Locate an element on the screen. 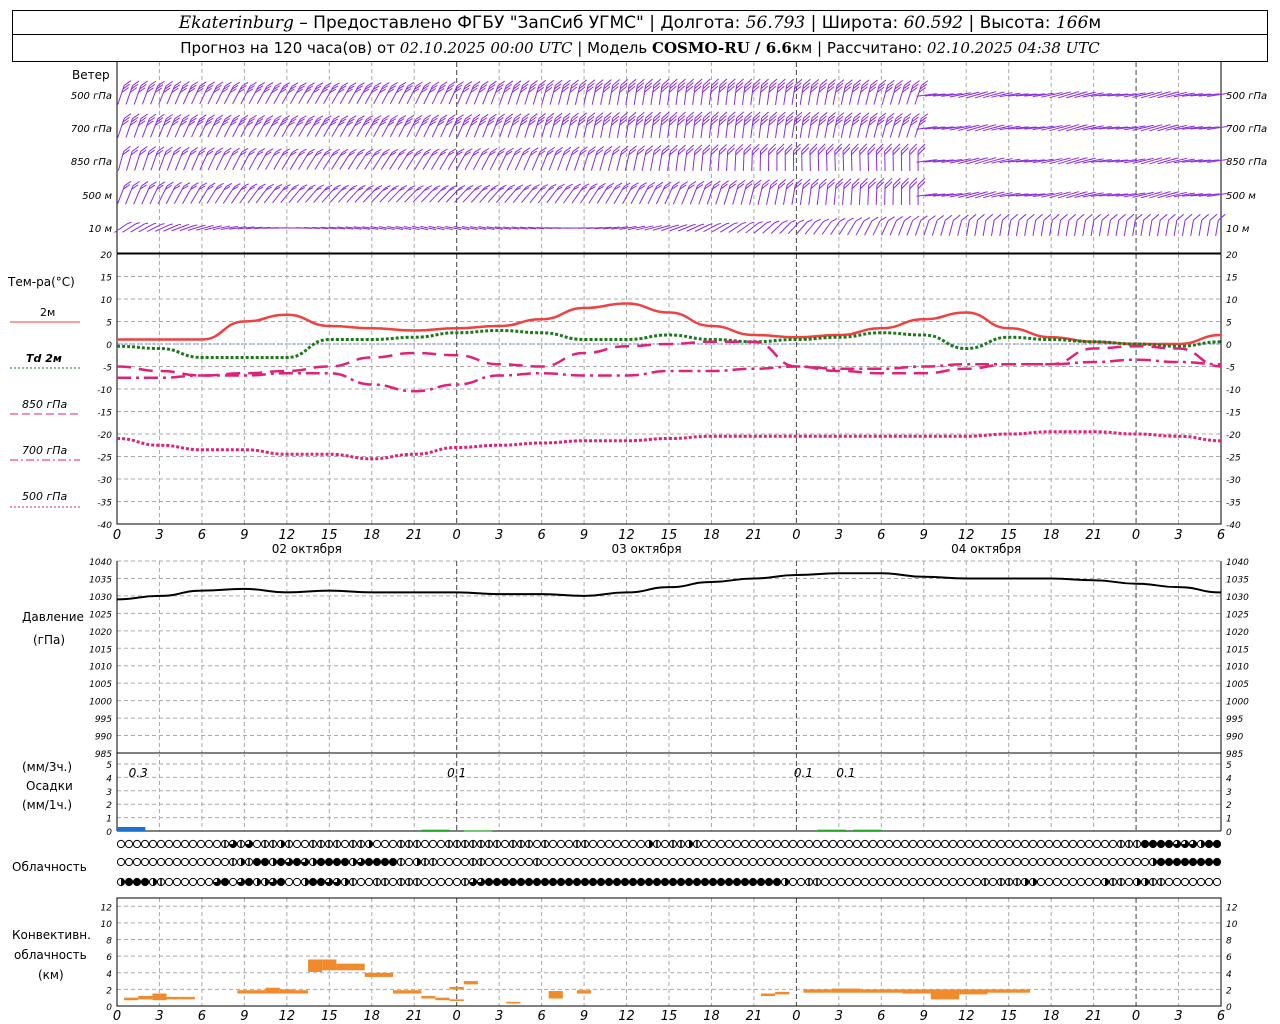  temp-tick-left: -35 is located at coordinates (104, 504).